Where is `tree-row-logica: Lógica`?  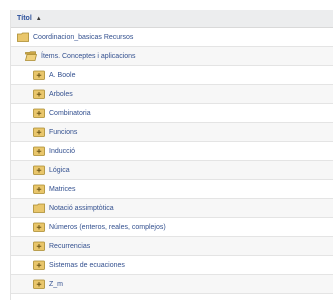
tree-row-logica: Lógica is located at coordinates (172, 170).